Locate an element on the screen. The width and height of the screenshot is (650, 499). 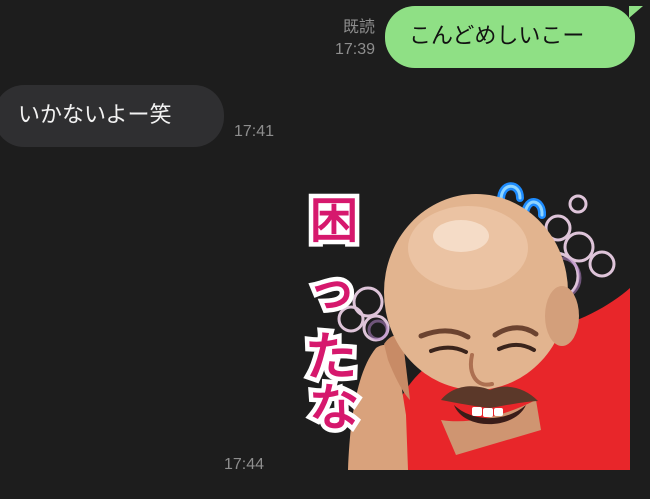
read-label: 既読 is located at coordinates (358, 27).